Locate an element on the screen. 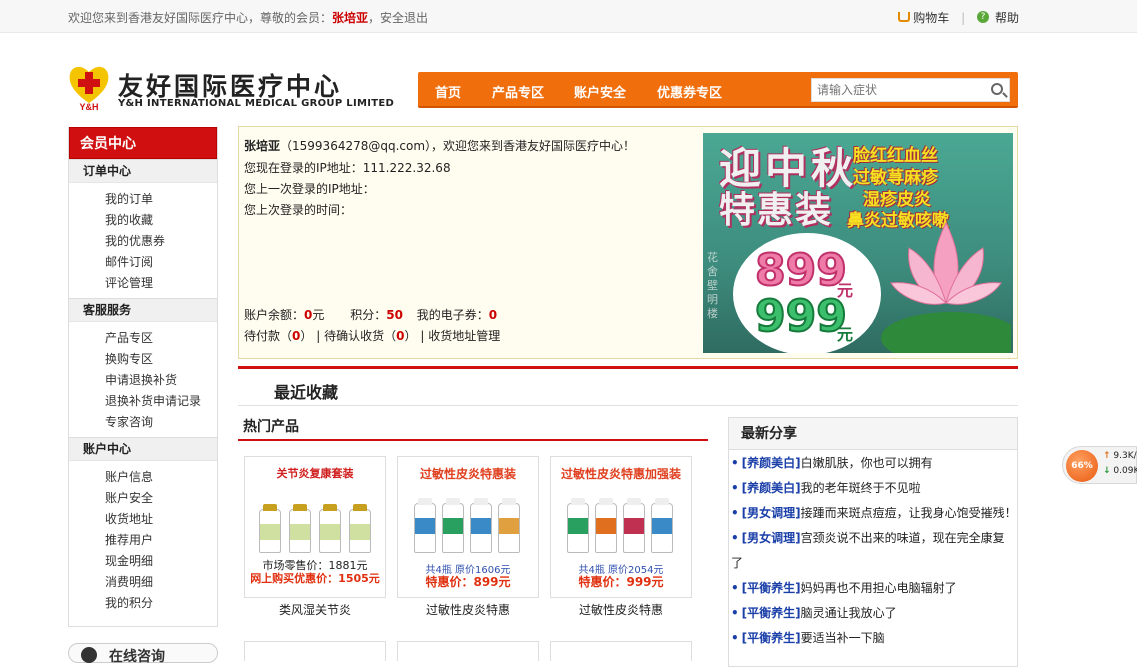  share-item: • [平衡养生]要适当补一下脑 is located at coordinates (808, 638).